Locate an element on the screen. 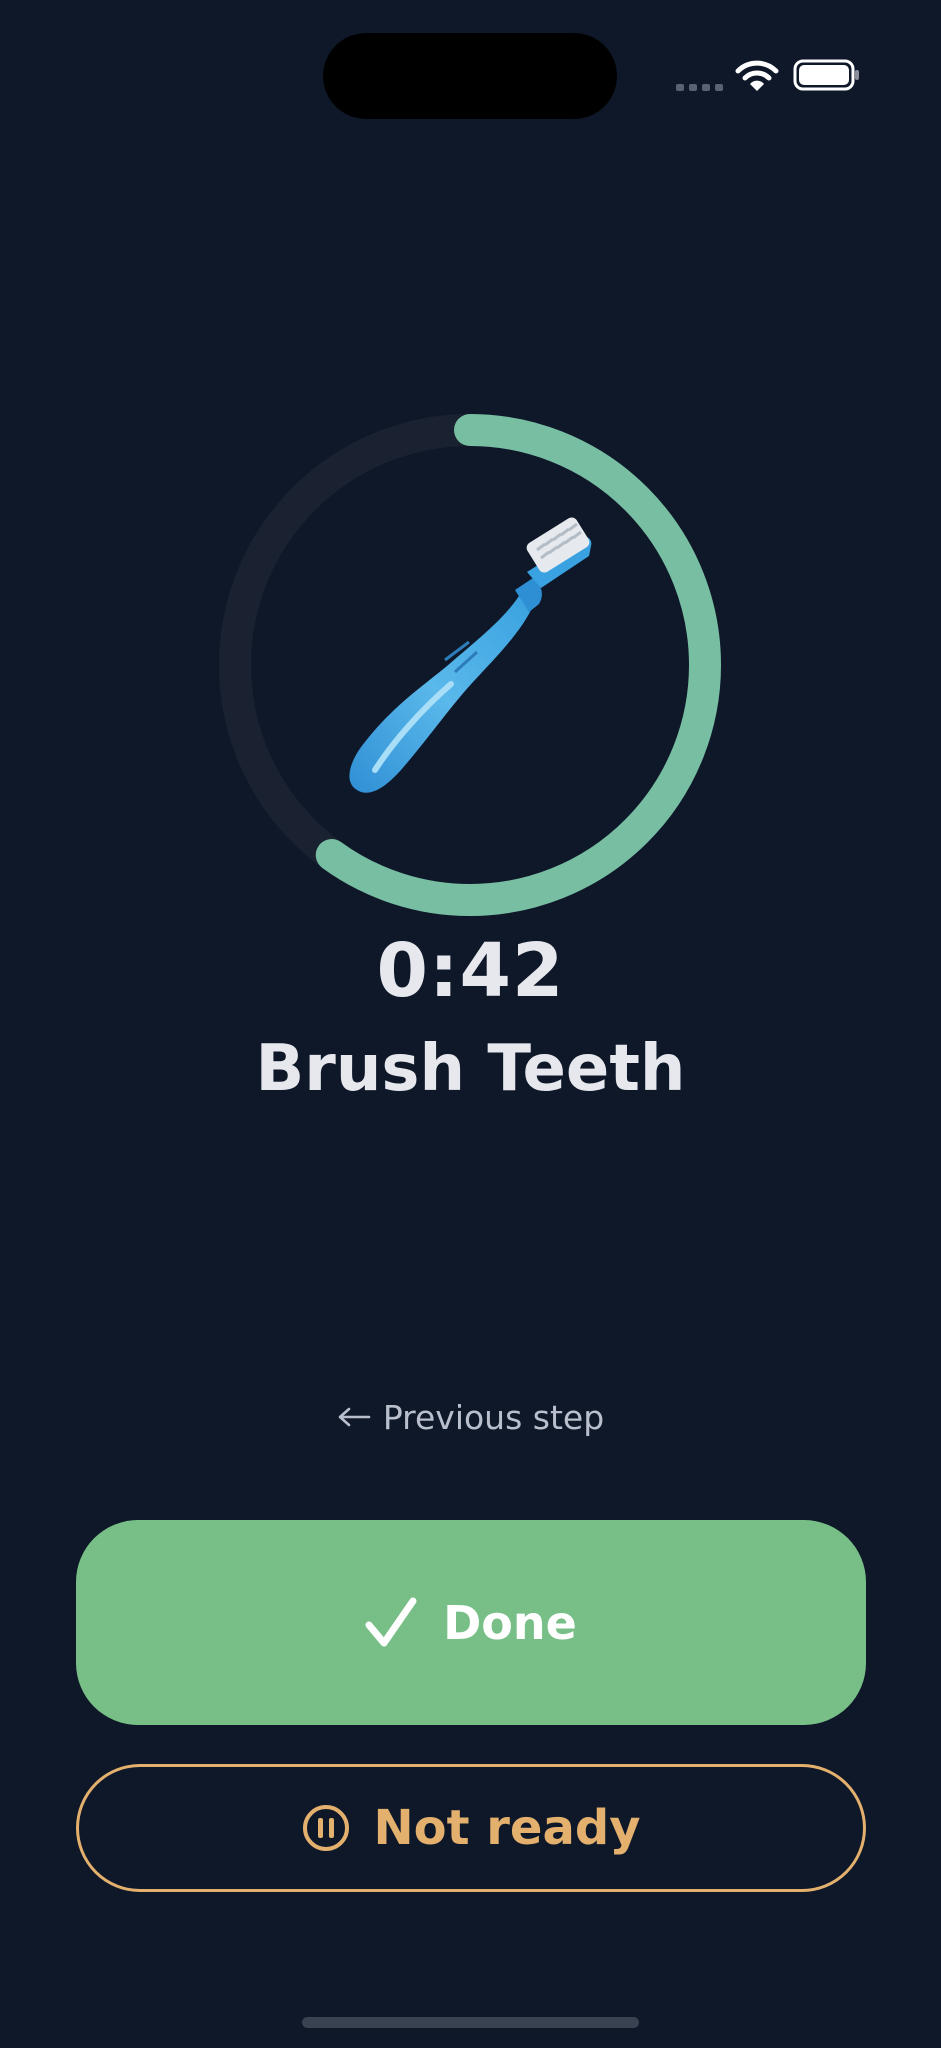 The image size is (941, 2048). toothbrush-icon is located at coordinates (470, 655).